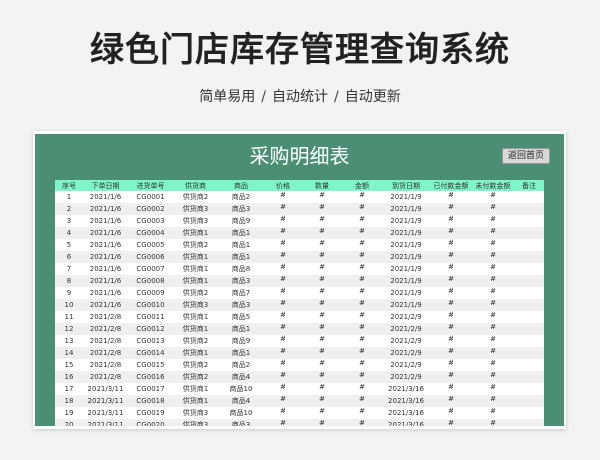 This screenshot has width=600, height=460. What do you see at coordinates (241, 221) in the screenshot?
I see `table-cell: 商品9` at bounding box center [241, 221].